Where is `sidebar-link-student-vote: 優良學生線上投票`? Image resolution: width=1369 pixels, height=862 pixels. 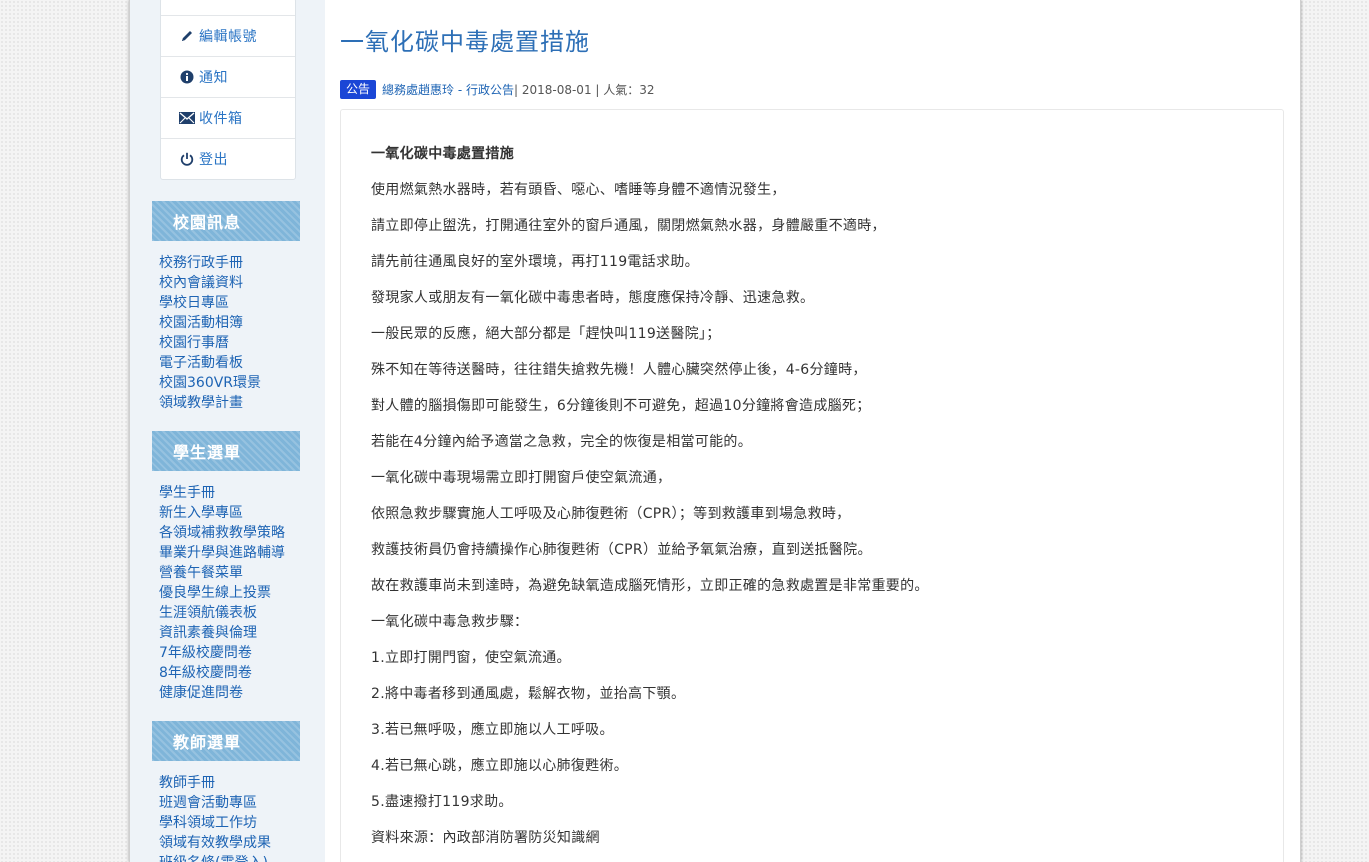
sidebar-link-student-vote: 優良學生線上投票 is located at coordinates (230, 593).